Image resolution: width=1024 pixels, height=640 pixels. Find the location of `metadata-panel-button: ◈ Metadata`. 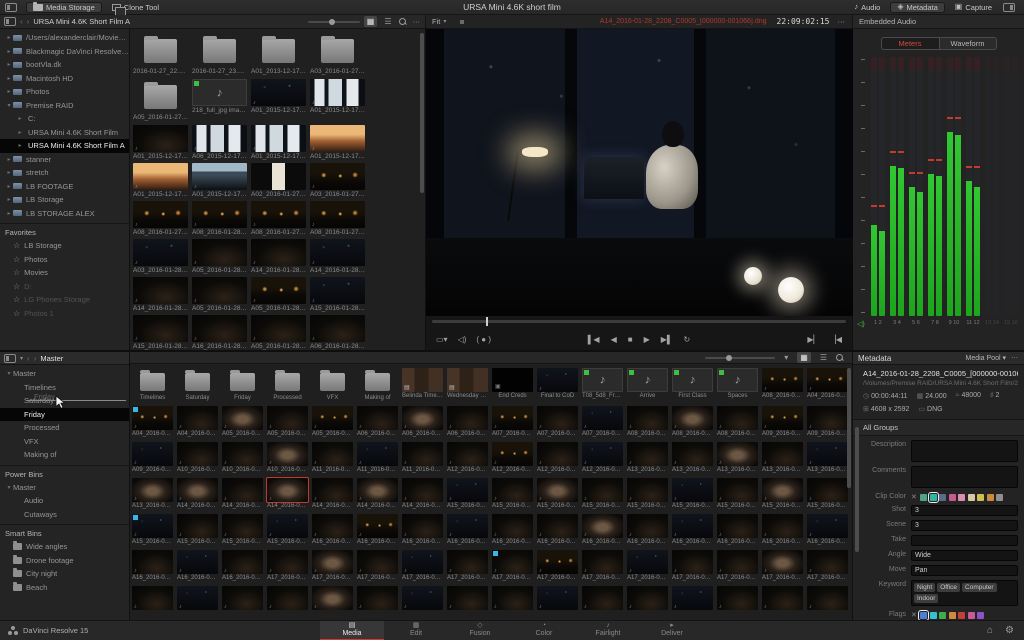

metadata-panel-button: ◈ Metadata is located at coordinates (917, 7).